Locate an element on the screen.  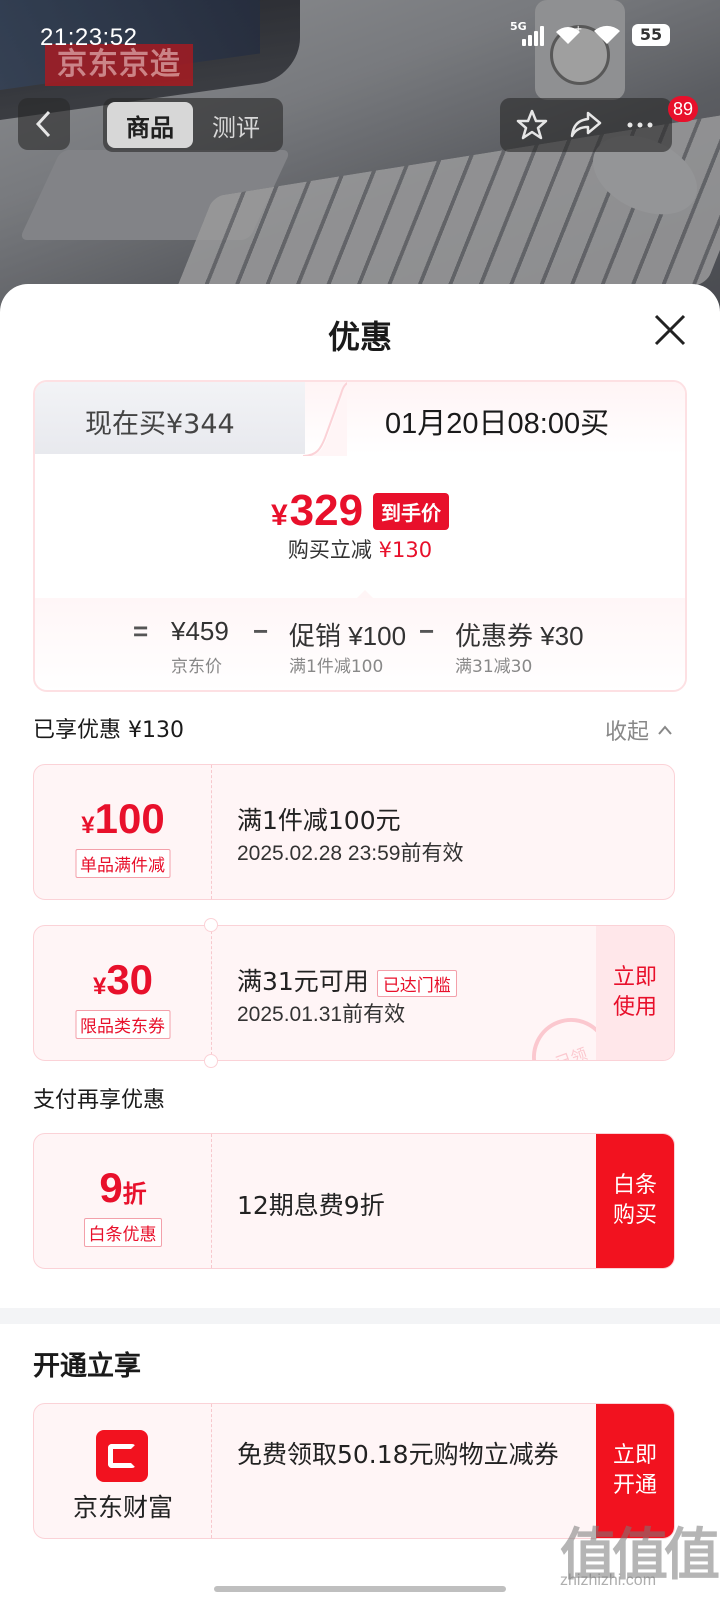
base-price: ¥459 is located at coordinates (200, 631).